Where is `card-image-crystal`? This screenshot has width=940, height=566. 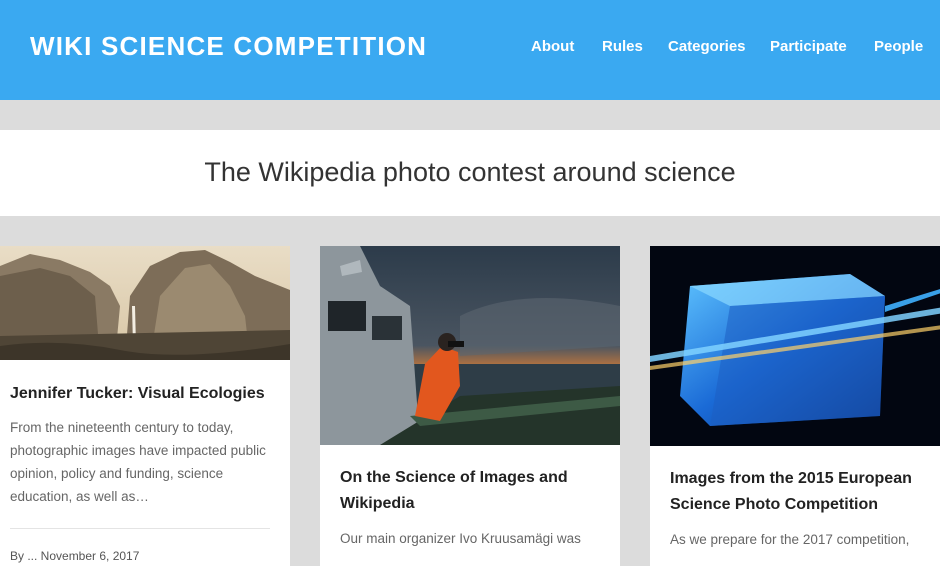
card-image-crystal is located at coordinates (795, 346).